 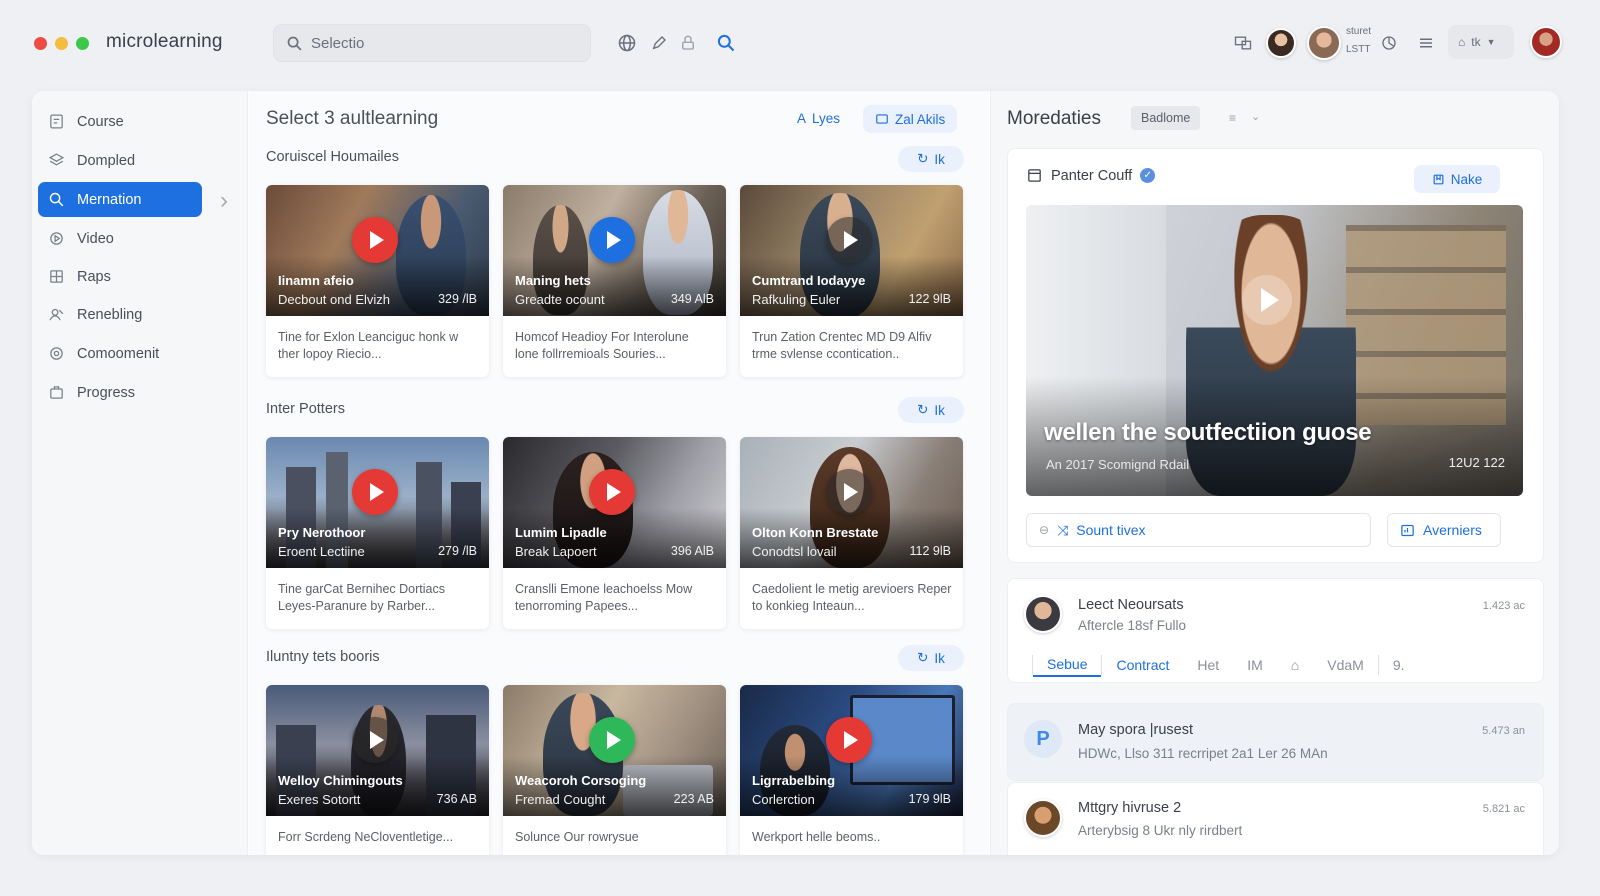 What do you see at coordinates (316, 280) in the screenshot?
I see `video-title: Iinamn afeio` at bounding box center [316, 280].